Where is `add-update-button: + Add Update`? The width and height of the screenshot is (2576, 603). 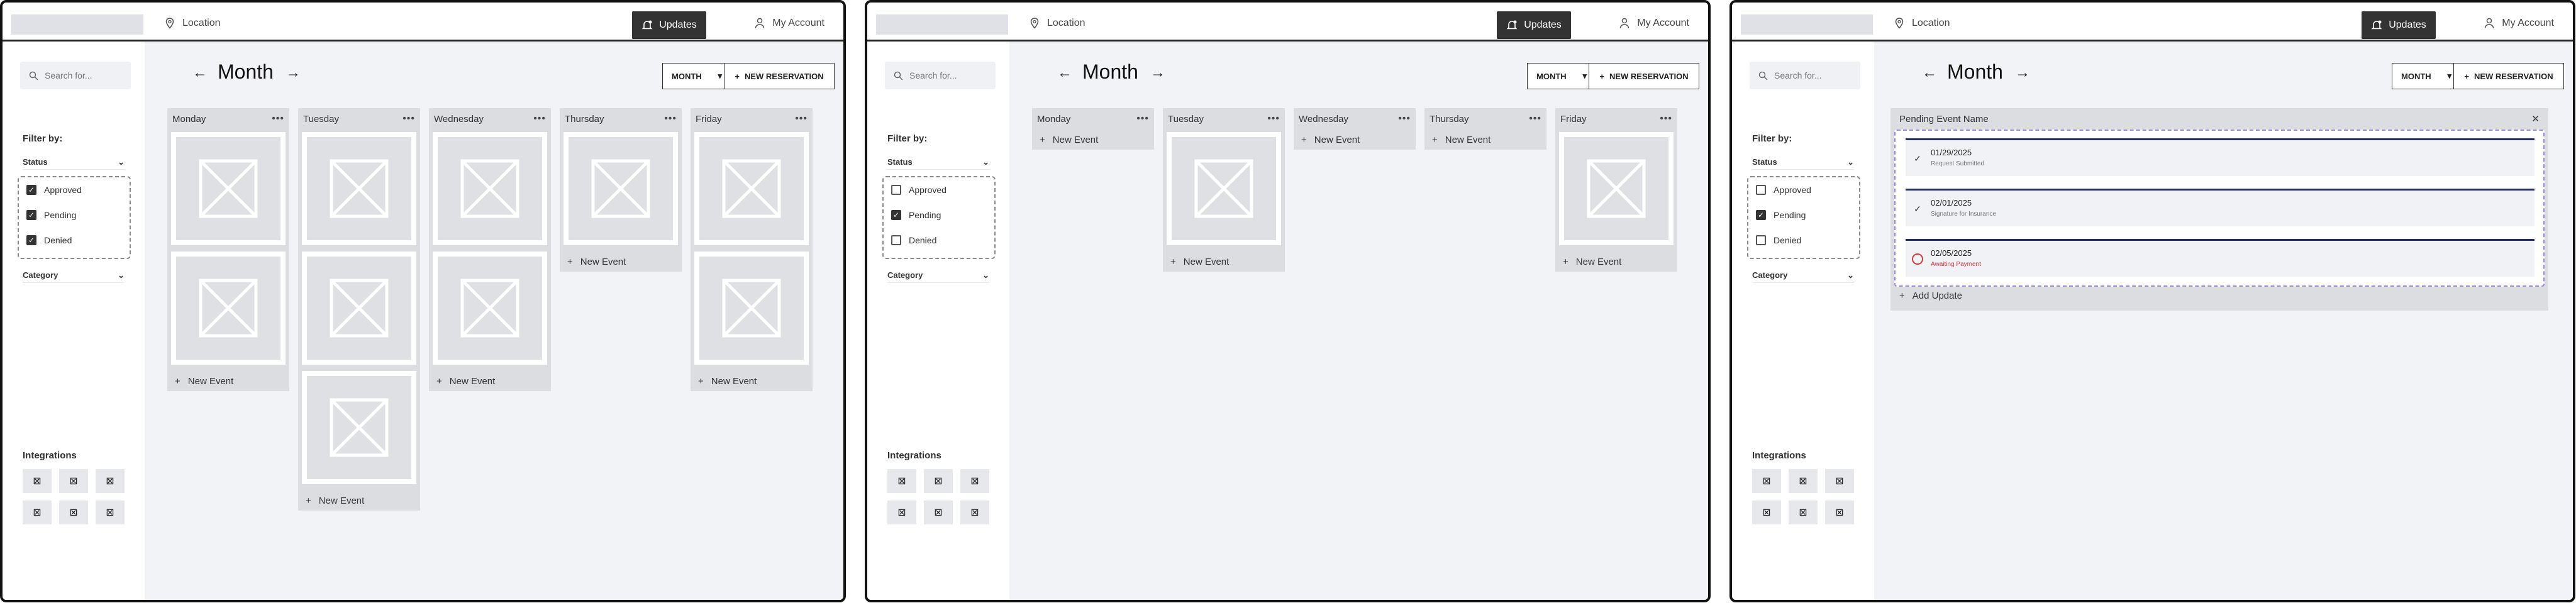
add-update-button: + Add Update is located at coordinates (1930, 295).